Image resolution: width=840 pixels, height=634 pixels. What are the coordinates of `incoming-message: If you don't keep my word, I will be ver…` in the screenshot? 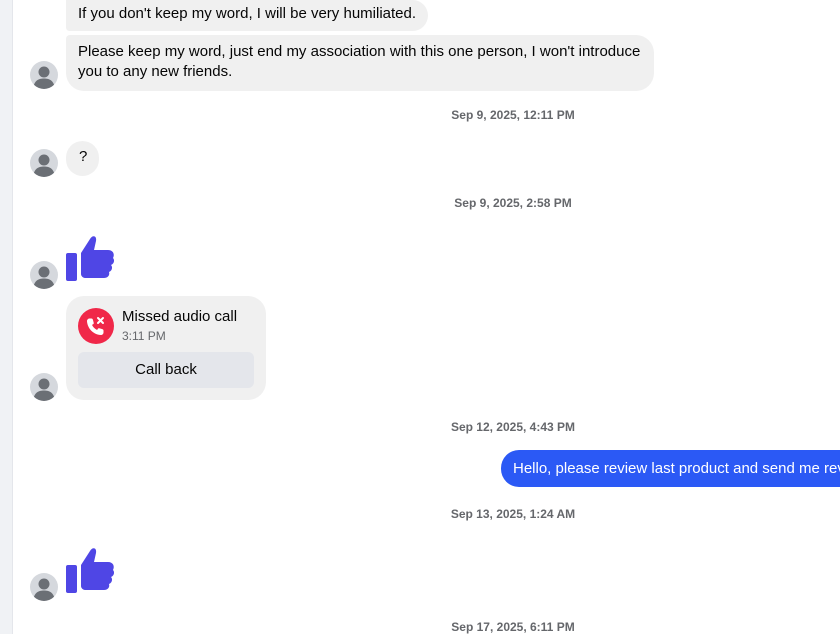 It's located at (247, 15).